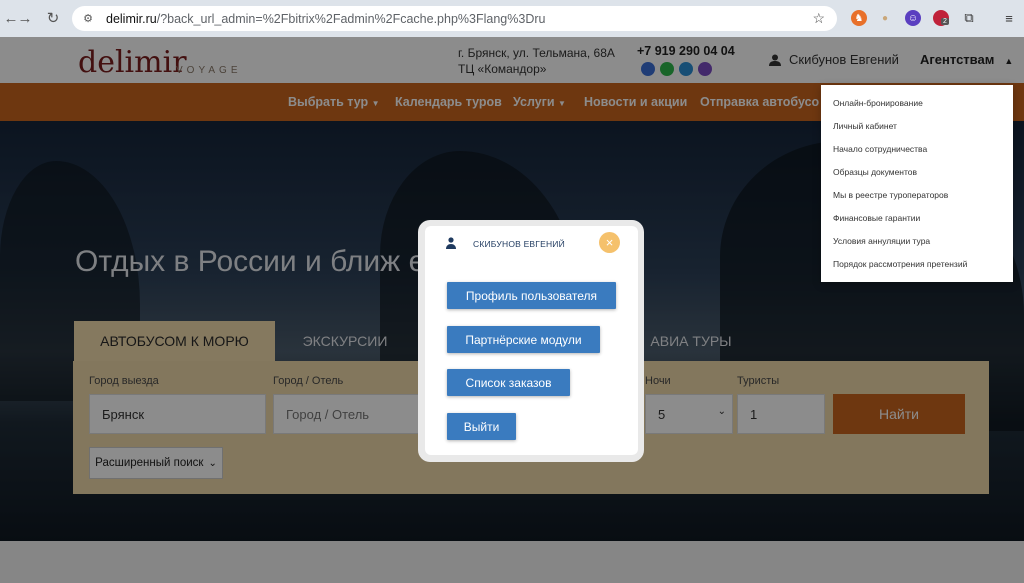 This screenshot has height=583, width=1024. I want to click on dropdown-item-document-samples: Образцы документов, so click(917, 172).